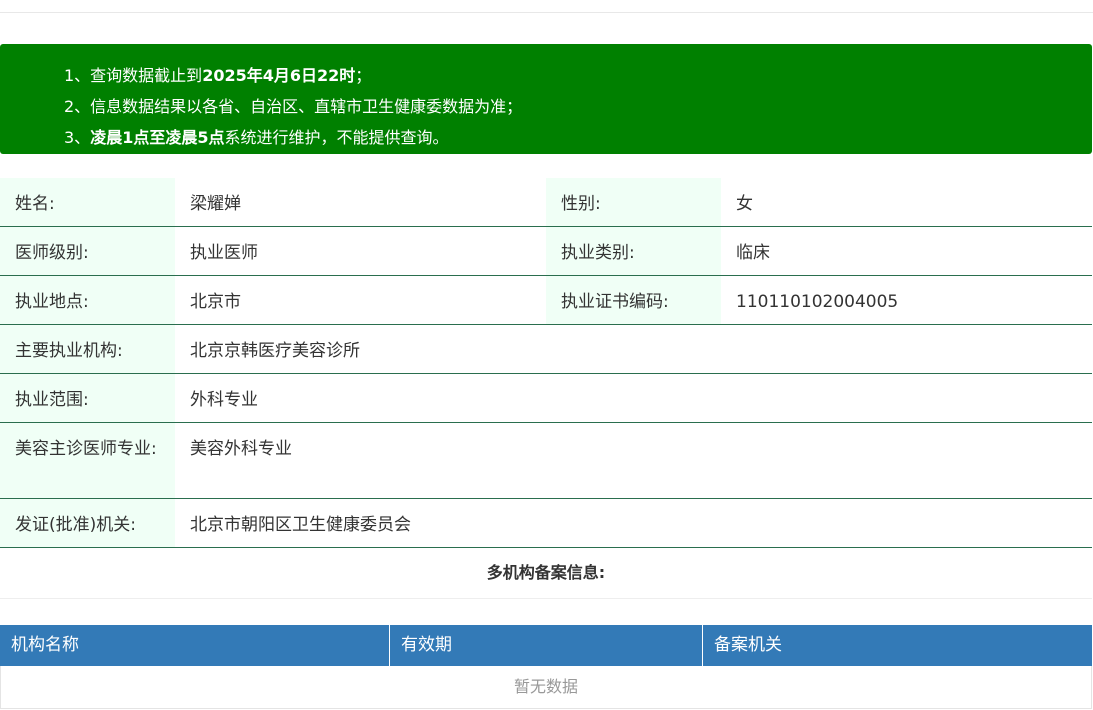 The width and height of the screenshot is (1093, 710). Describe the element at coordinates (546, 572) in the screenshot. I see `multi-institution-title: 多机构备案信息:` at that location.